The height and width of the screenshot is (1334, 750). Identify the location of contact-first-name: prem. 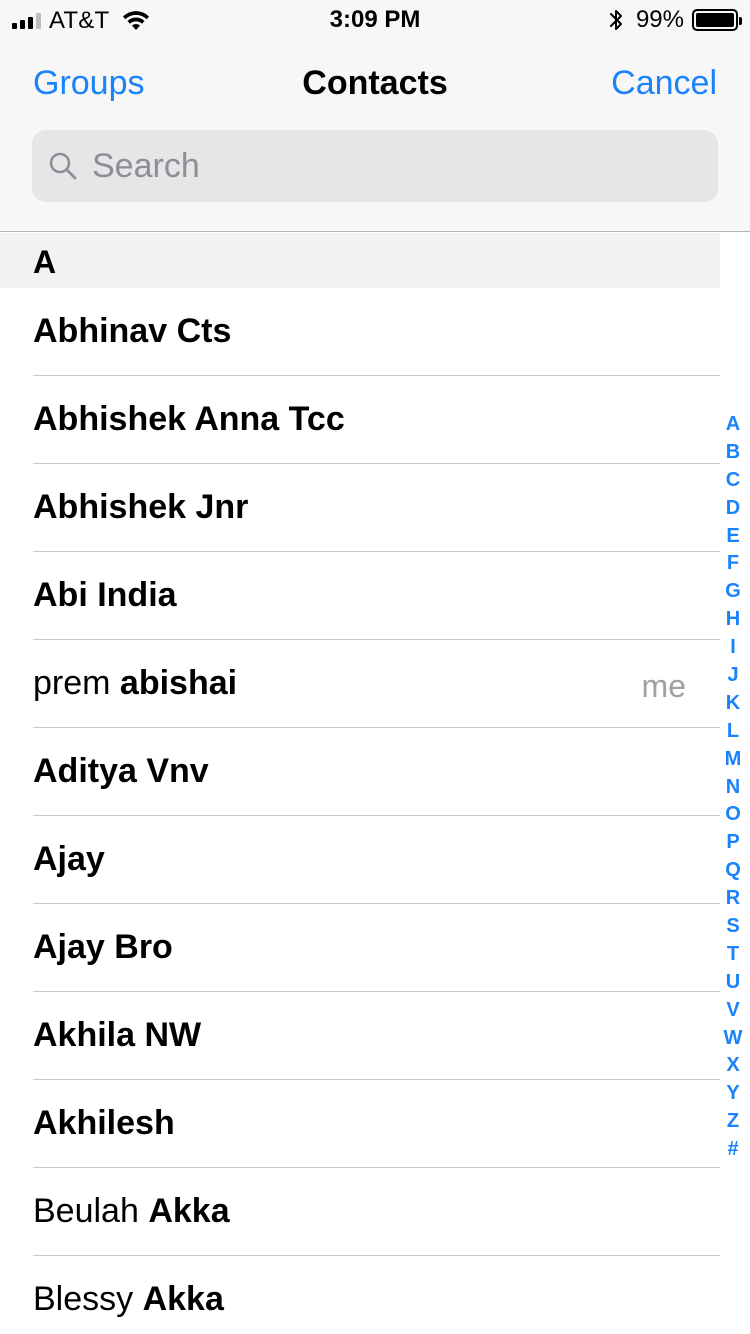
(76, 683).